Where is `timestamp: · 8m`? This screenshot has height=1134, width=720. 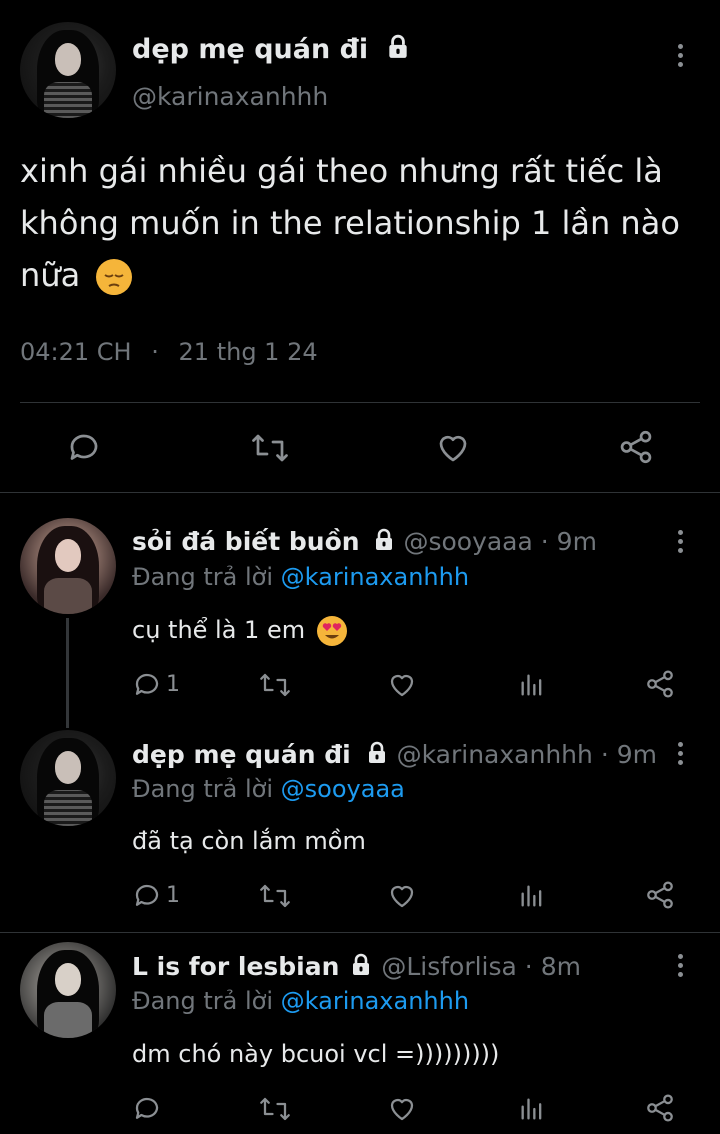 timestamp: · 8m is located at coordinates (552, 966).